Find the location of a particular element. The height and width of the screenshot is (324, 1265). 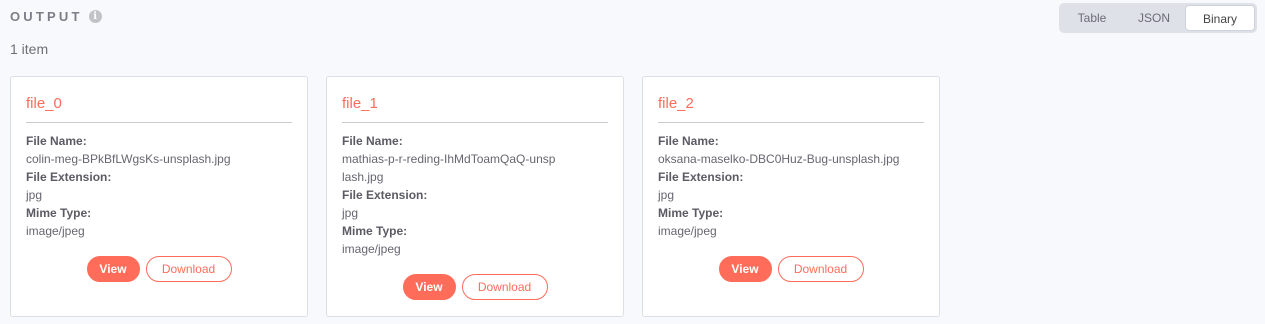

view-mode-json: JSON is located at coordinates (1154, 18).